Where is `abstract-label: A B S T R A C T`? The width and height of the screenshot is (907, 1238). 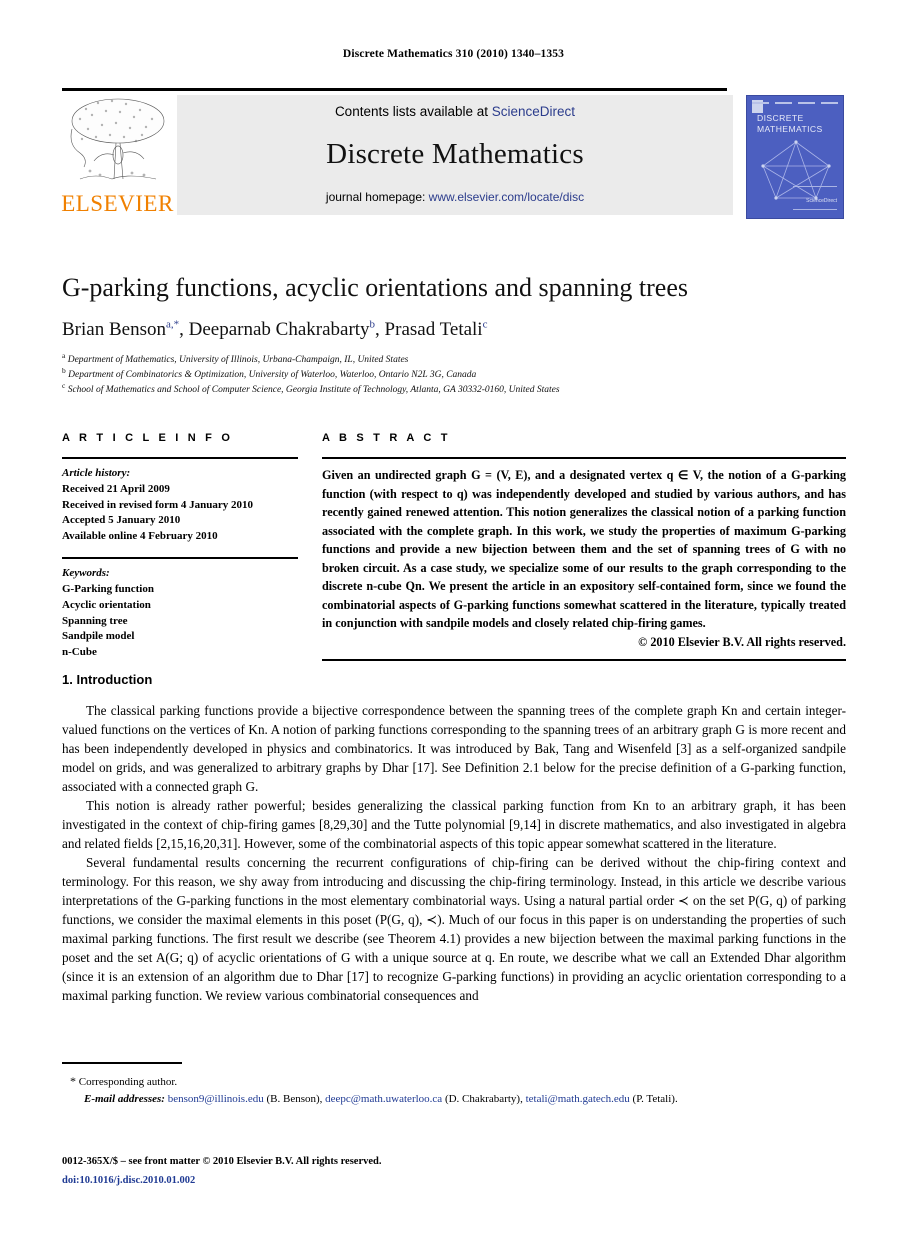
abstract-label: A B S T R A C T is located at coordinates (386, 438).